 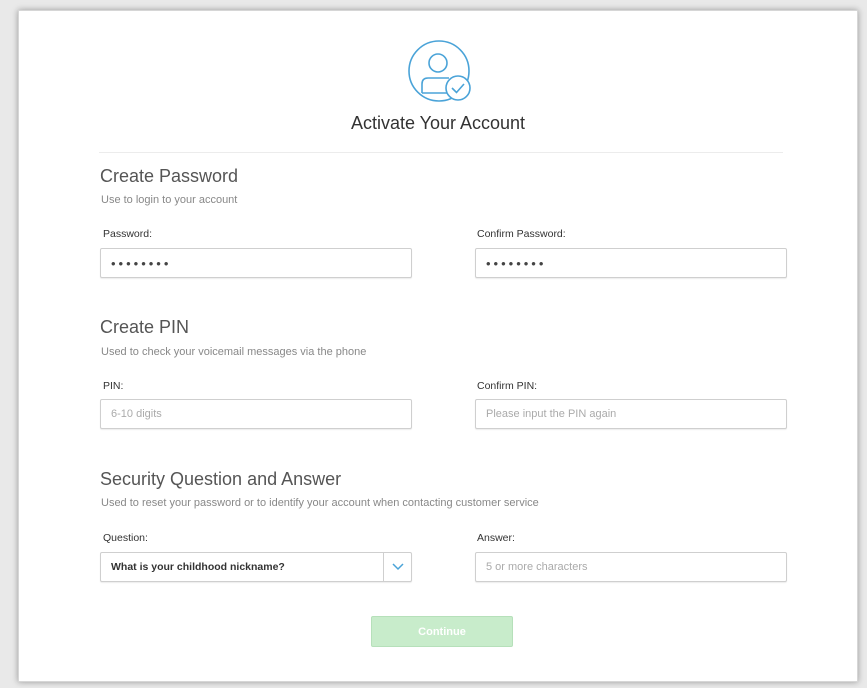 I want to click on password-label: Password:, so click(x=128, y=234).